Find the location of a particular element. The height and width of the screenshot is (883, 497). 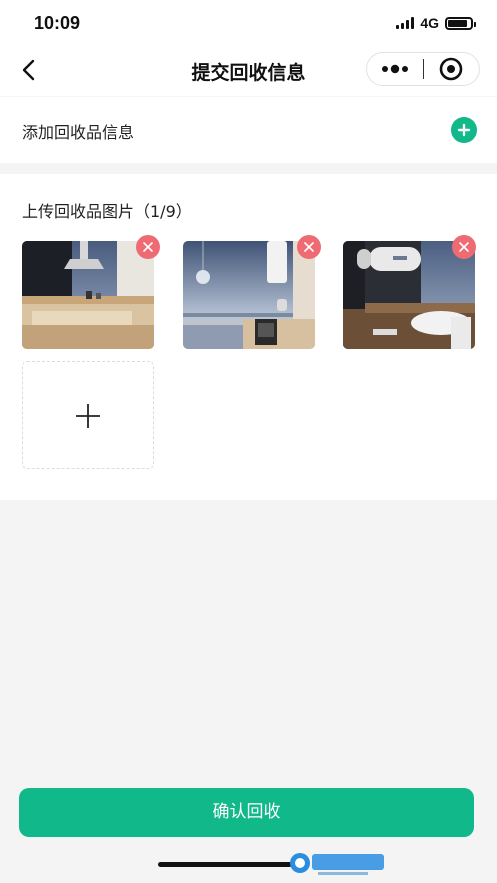

more-dots-icon is located at coordinates (394, 69).